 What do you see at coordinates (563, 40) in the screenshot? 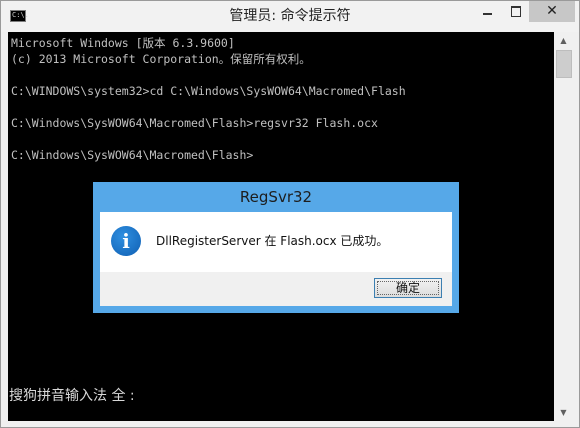
I see `scroll-up-arrow-icon: ▲` at bounding box center [563, 40].